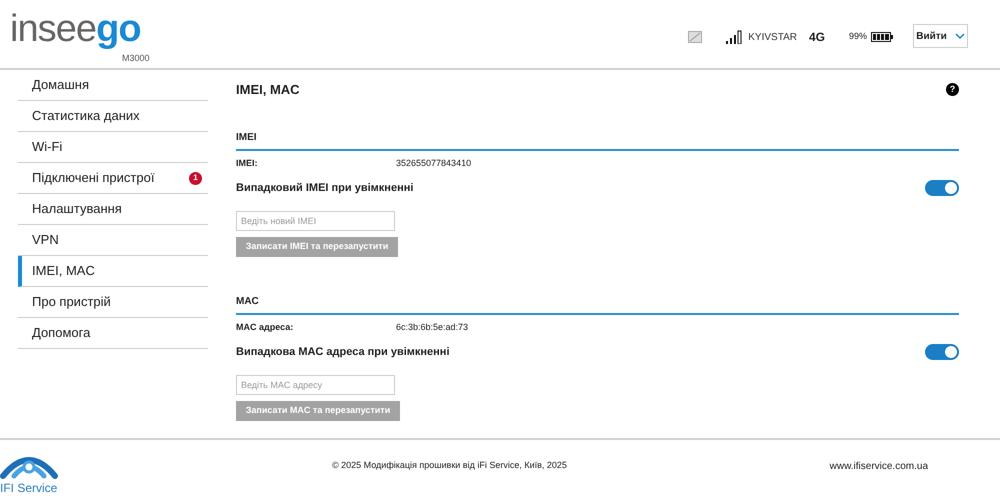 Image resolution: width=1000 pixels, height=496 pixels. Describe the element at coordinates (952, 89) in the screenshot. I see `help-icon: ?` at that location.